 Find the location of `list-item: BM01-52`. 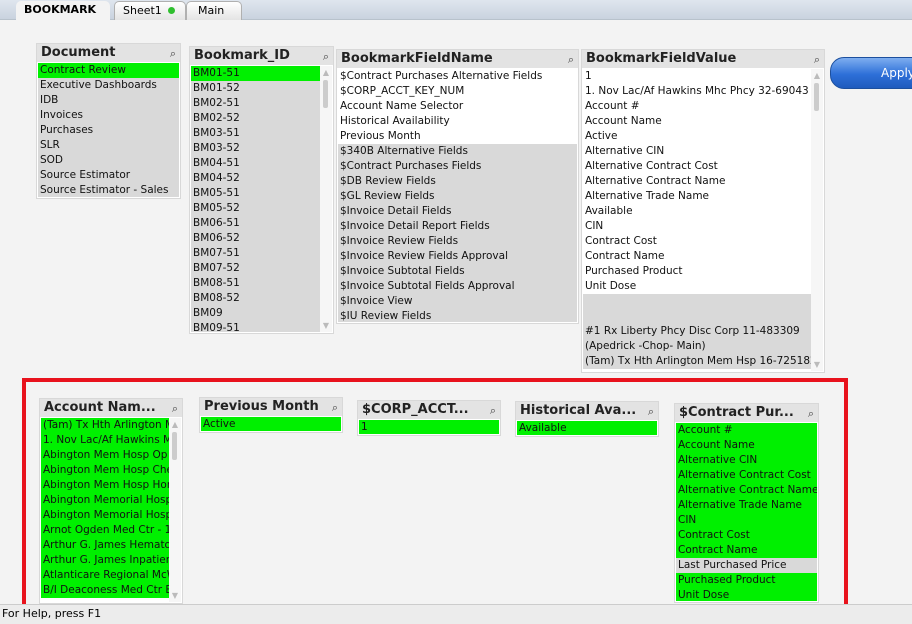

list-item: BM01-52 is located at coordinates (255, 88).